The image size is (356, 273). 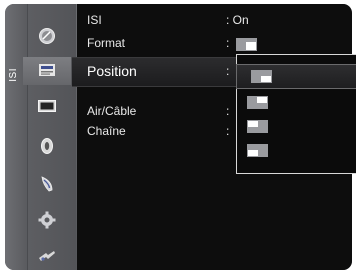 What do you see at coordinates (228, 71) in the screenshot?
I see `position-value: :` at bounding box center [228, 71].